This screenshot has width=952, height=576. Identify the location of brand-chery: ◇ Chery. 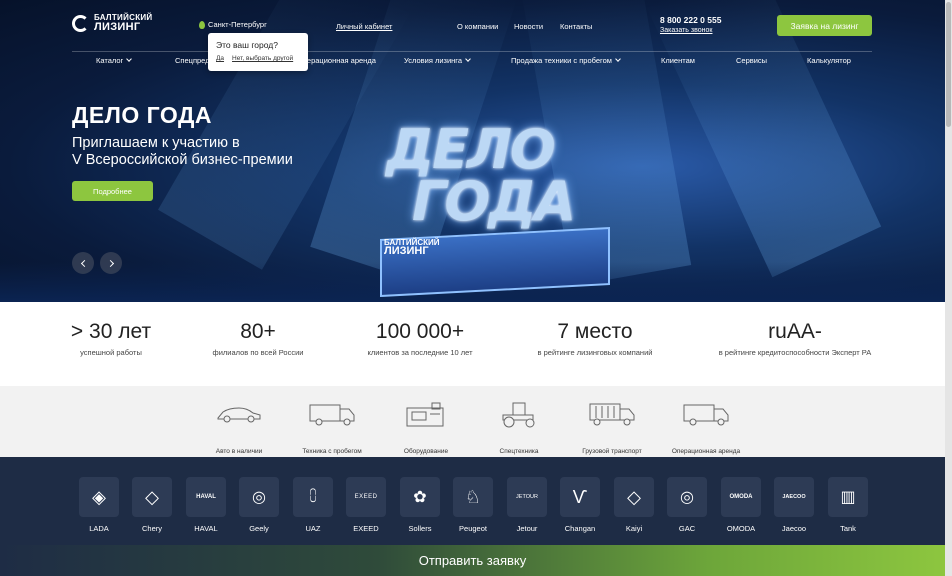
(152, 505).